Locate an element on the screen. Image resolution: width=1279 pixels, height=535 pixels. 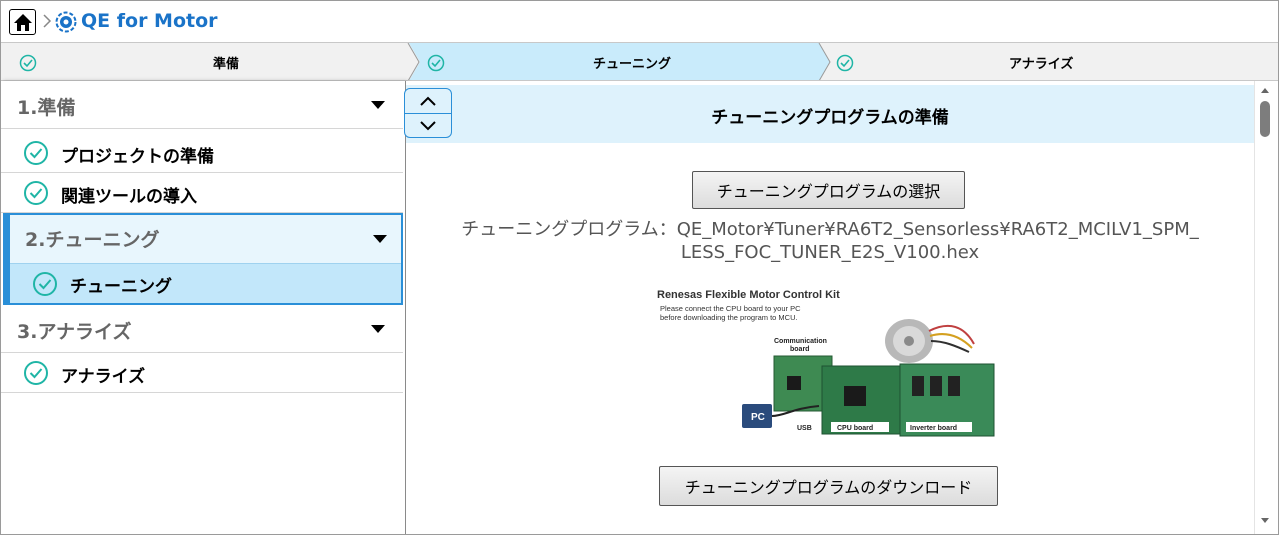
home-button is located at coordinates (22, 22).